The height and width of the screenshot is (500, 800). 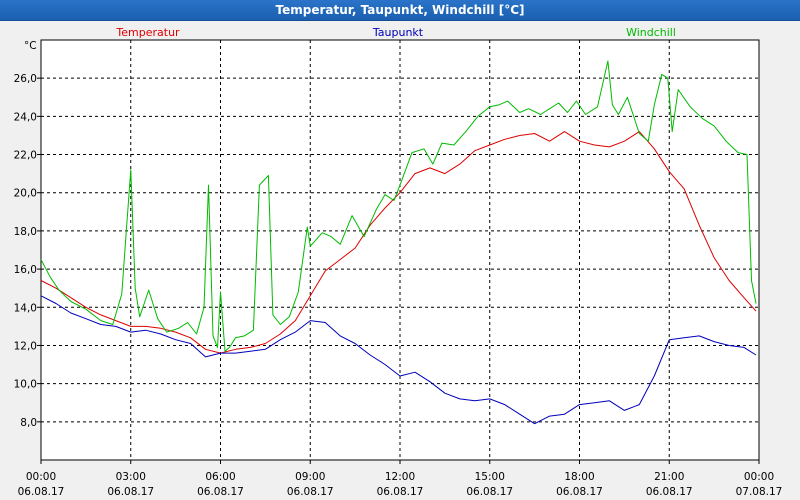 What do you see at coordinates (25, 308) in the screenshot?
I see `y-tick-label: 14,0` at bounding box center [25, 308].